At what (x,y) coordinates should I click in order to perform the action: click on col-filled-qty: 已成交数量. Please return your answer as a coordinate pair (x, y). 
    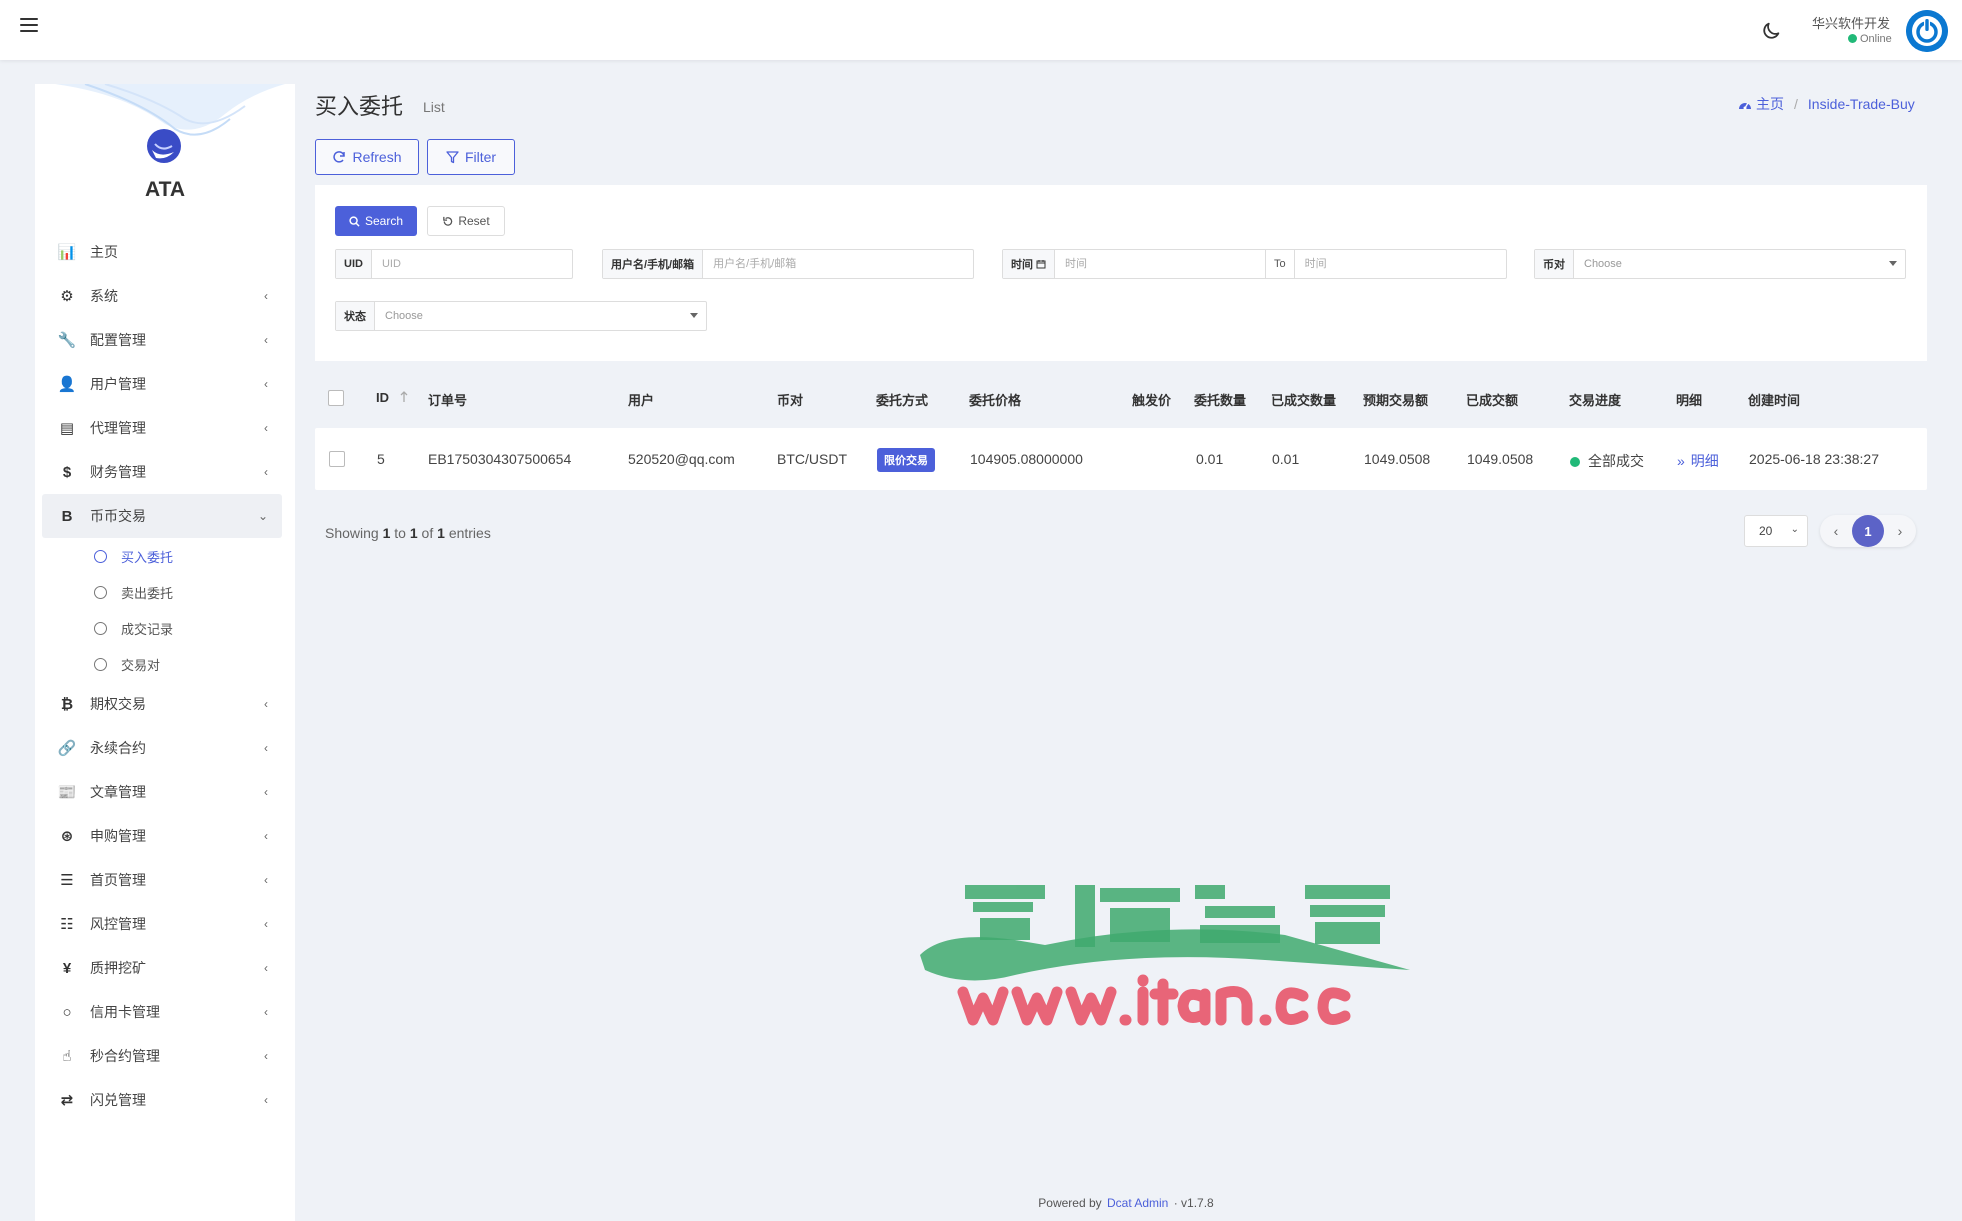
    Looking at the image, I should click on (1304, 400).